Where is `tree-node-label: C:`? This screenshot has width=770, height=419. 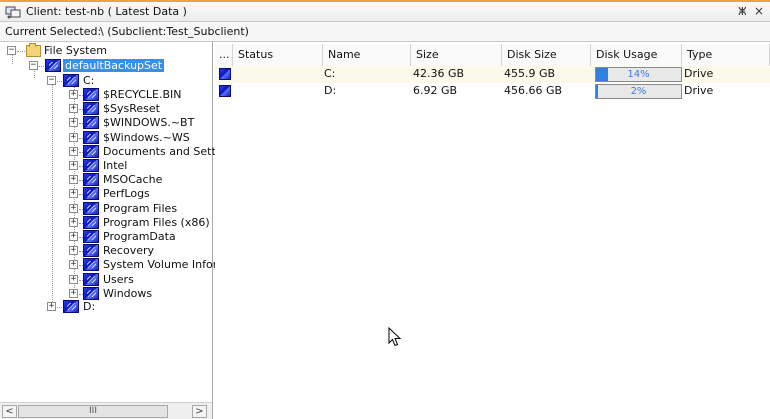
tree-node-label: C: is located at coordinates (89, 80).